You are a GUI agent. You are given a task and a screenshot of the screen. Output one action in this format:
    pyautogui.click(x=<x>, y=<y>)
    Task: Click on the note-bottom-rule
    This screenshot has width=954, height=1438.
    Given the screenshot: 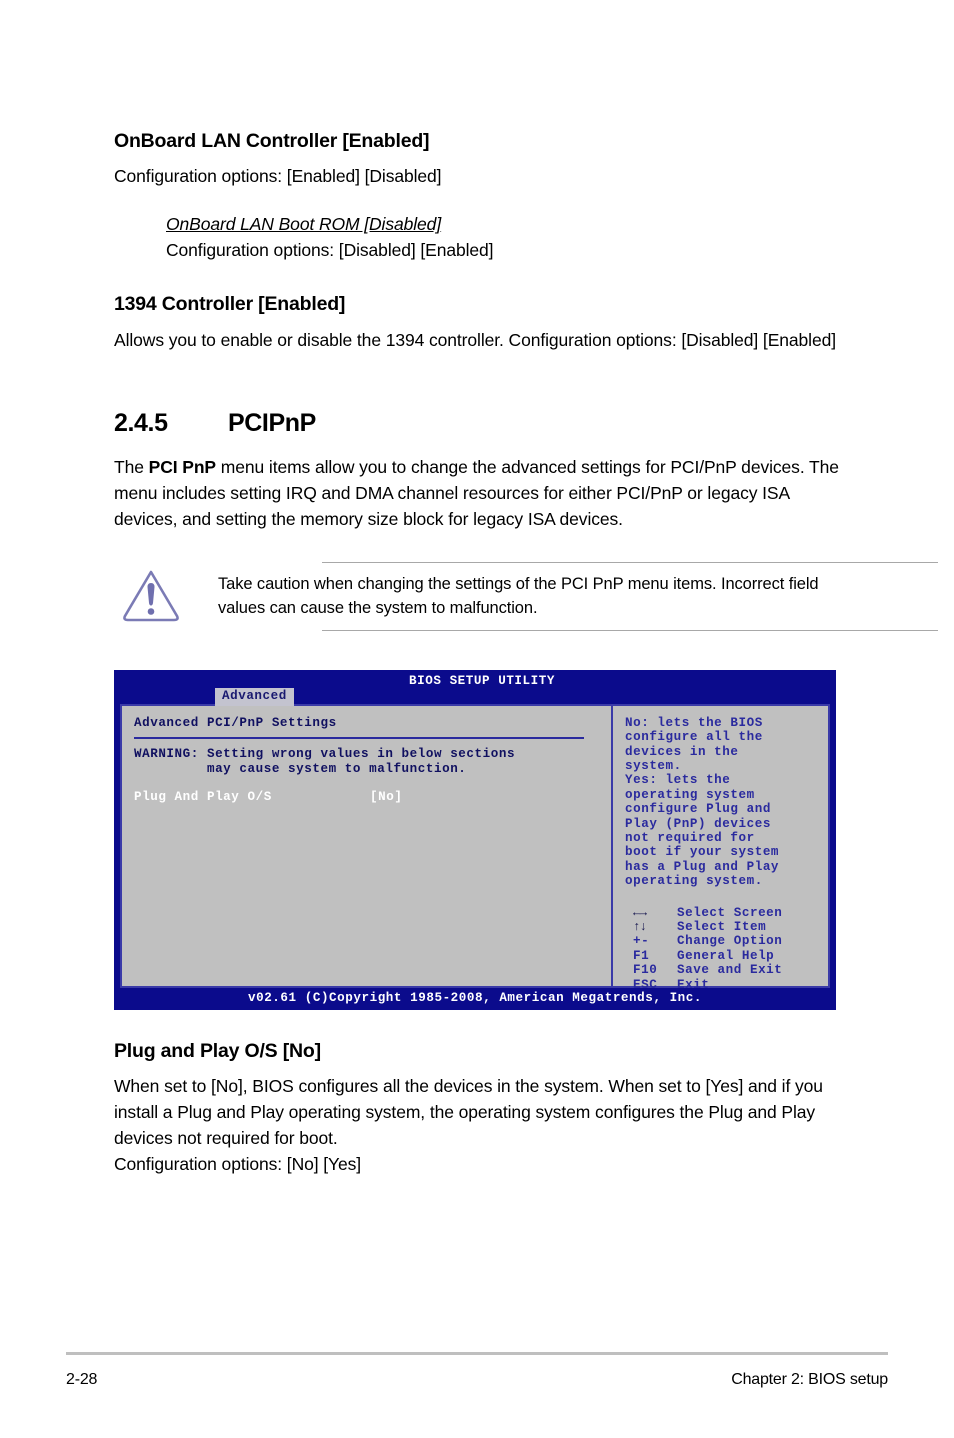 What is the action you would take?
    pyautogui.click(x=630, y=630)
    